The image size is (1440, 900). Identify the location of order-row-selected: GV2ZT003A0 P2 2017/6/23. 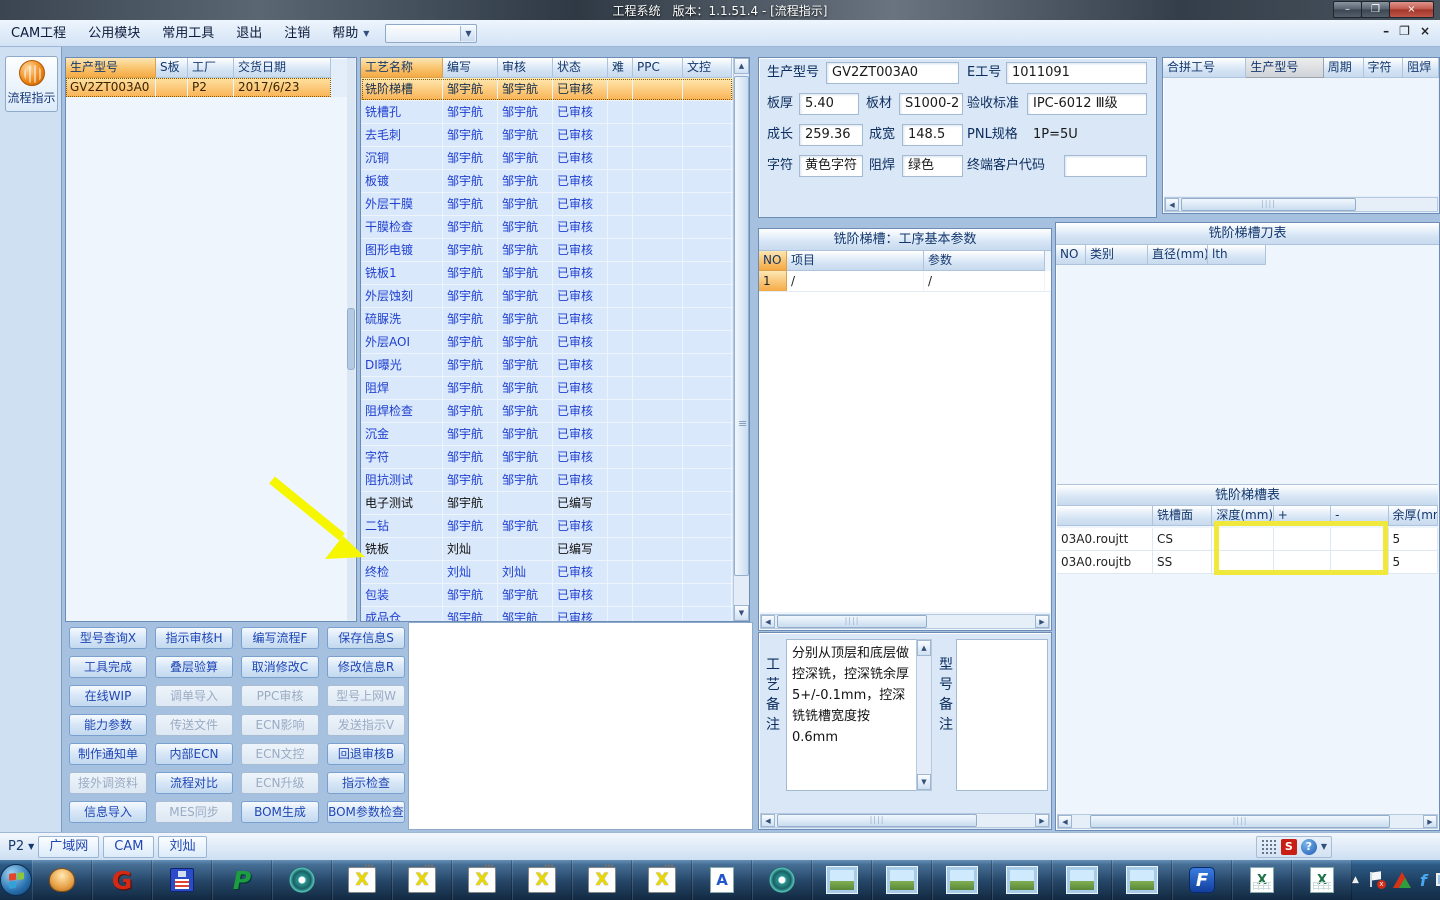
(198, 87).